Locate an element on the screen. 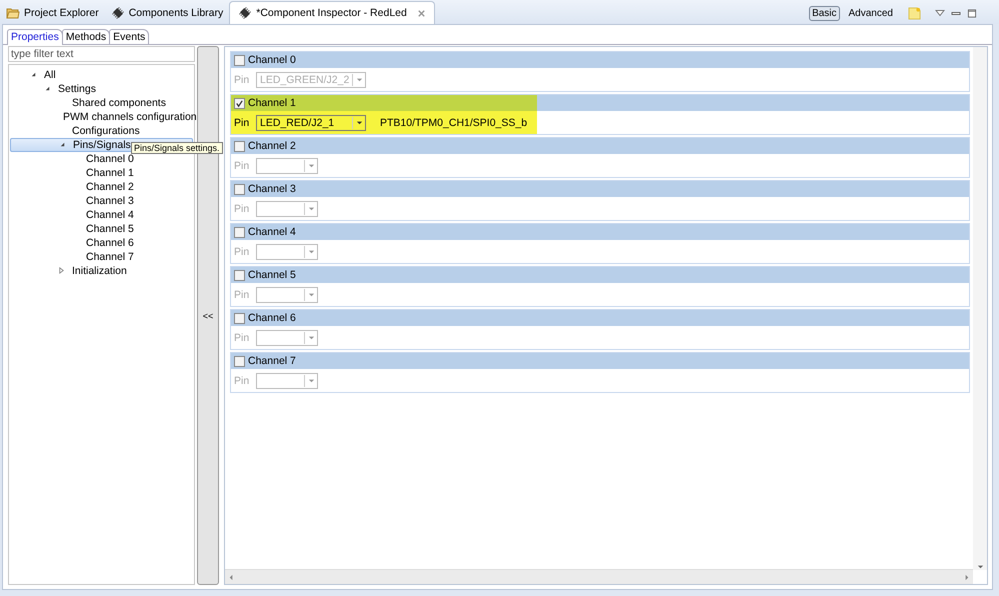  channel-label: Channel 7 is located at coordinates (272, 361).